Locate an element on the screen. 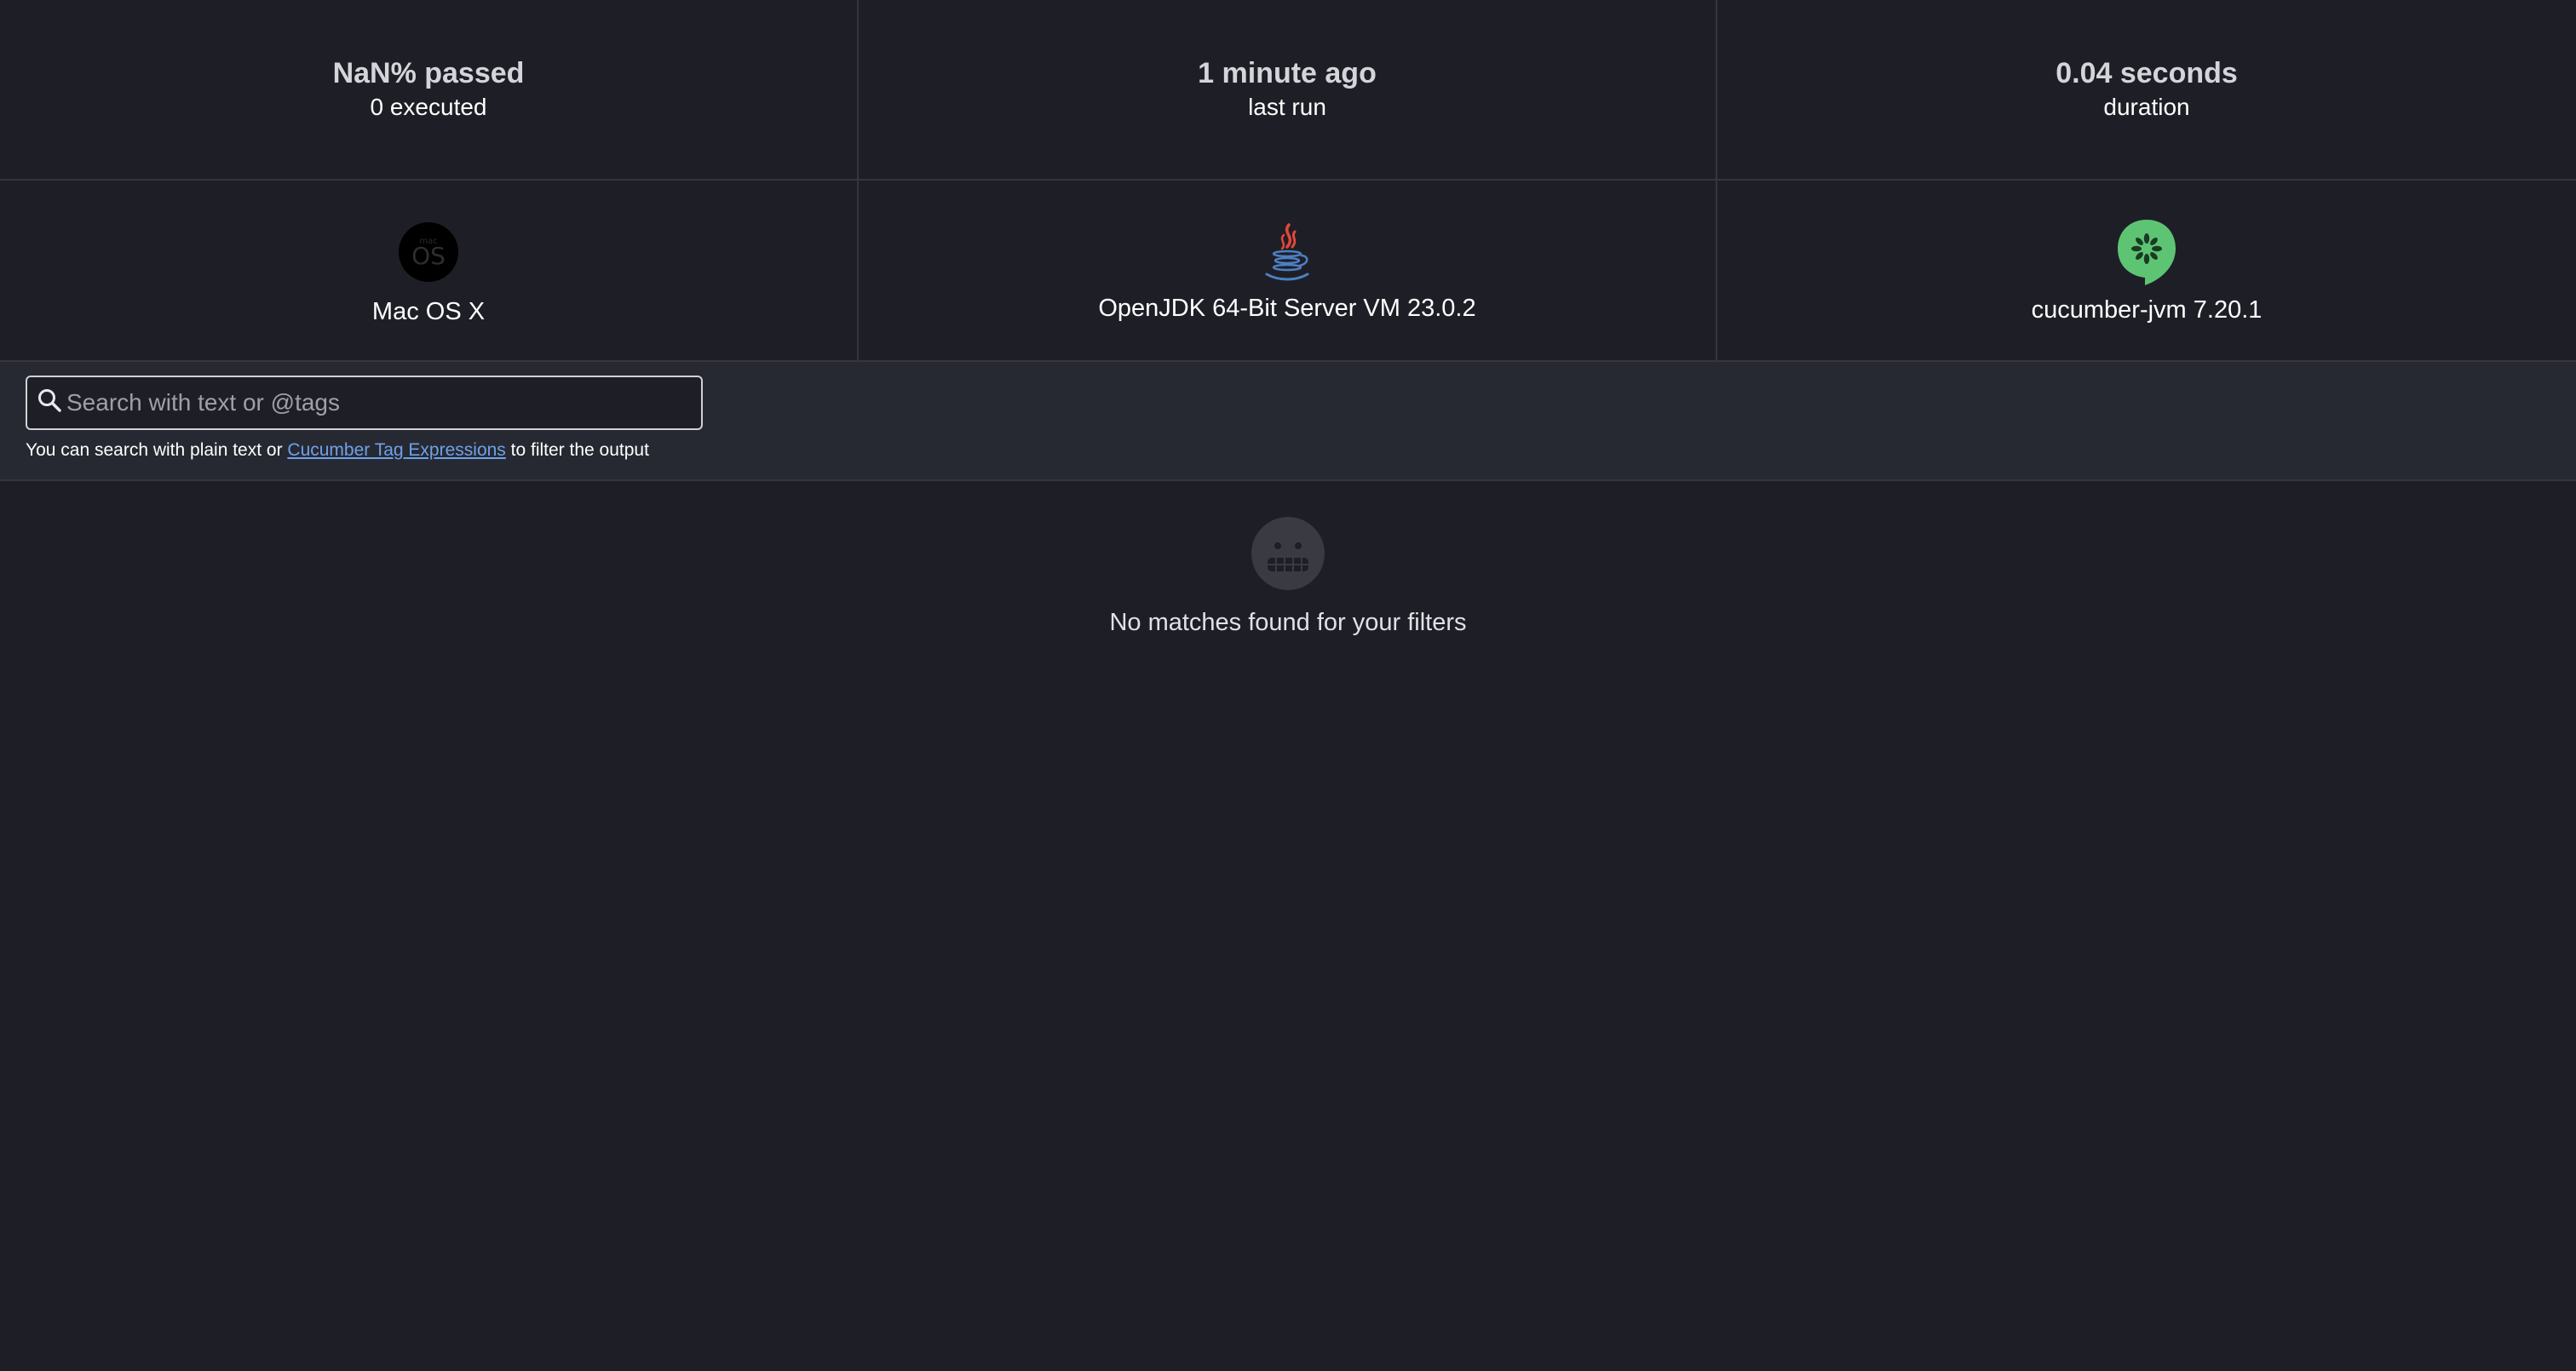 The width and height of the screenshot is (2576, 1371). search-icon is located at coordinates (50, 400).